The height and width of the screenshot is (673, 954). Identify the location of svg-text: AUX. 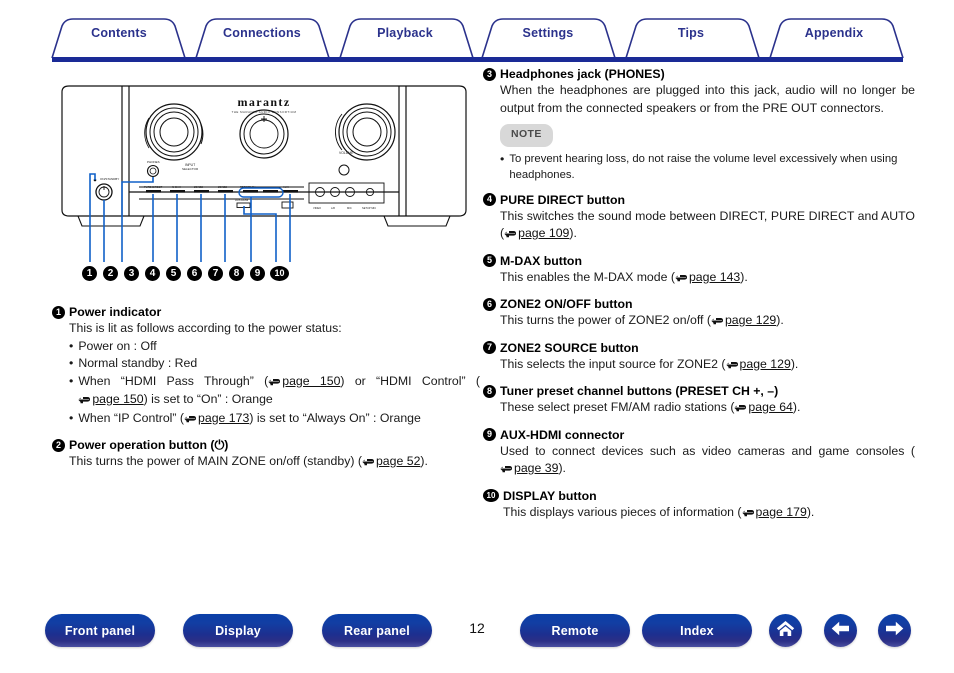
(286, 187).